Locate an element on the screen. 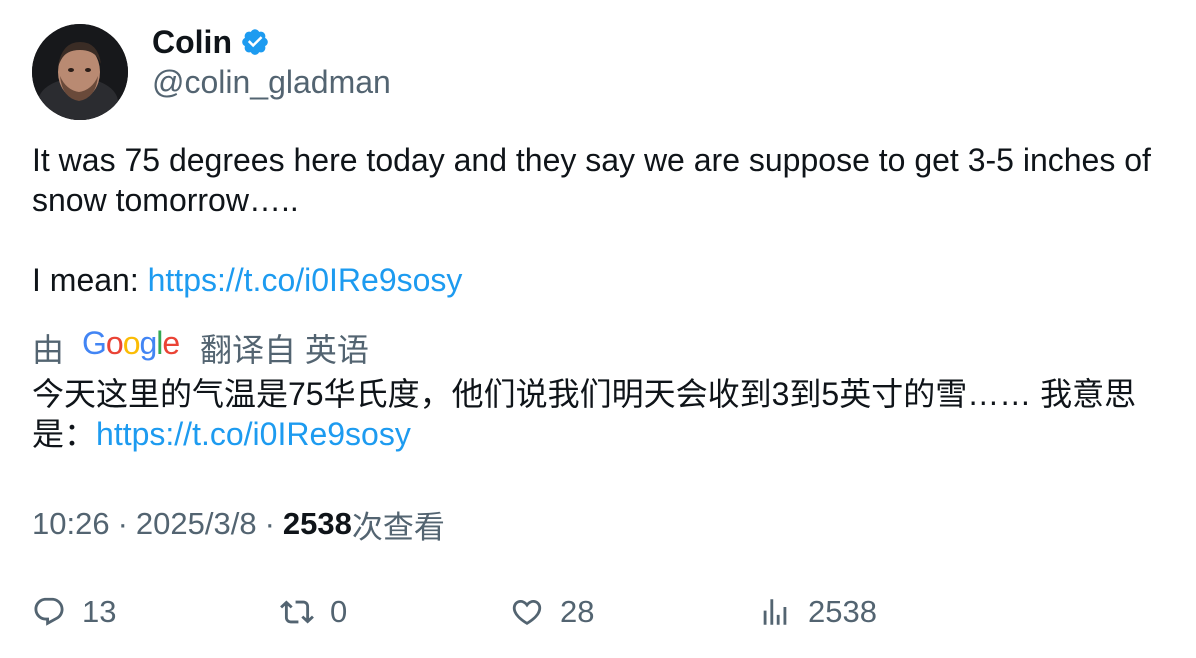 This screenshot has height=658, width=1196. google-logo: Google is located at coordinates (131, 347).